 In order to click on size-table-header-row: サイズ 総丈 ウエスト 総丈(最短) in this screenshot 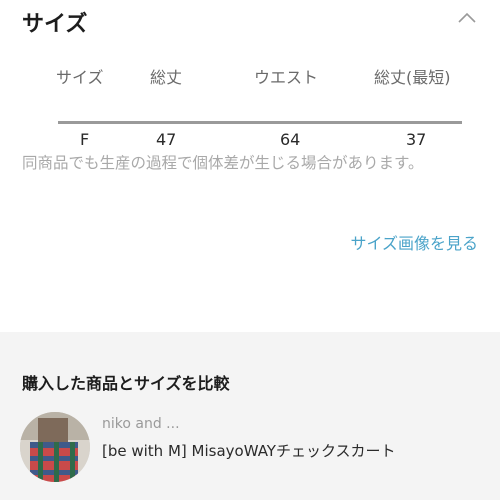, I will do `click(259, 75)`.